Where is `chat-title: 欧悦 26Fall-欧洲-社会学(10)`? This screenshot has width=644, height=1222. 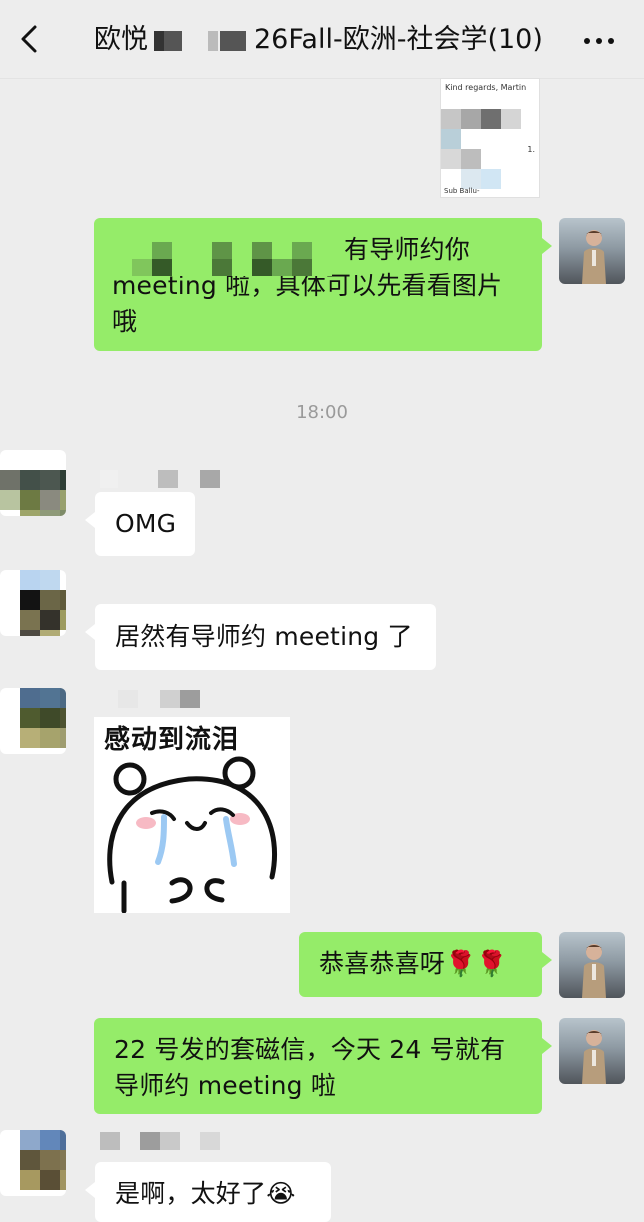
chat-title: 欧悦 26Fall-欧洲-社会学(10) is located at coordinates (318, 40).